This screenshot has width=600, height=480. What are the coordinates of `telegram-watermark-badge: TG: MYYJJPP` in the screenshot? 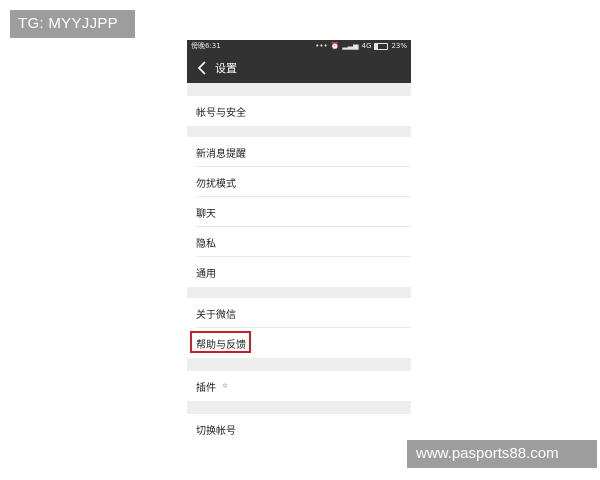 It's located at (72, 24).